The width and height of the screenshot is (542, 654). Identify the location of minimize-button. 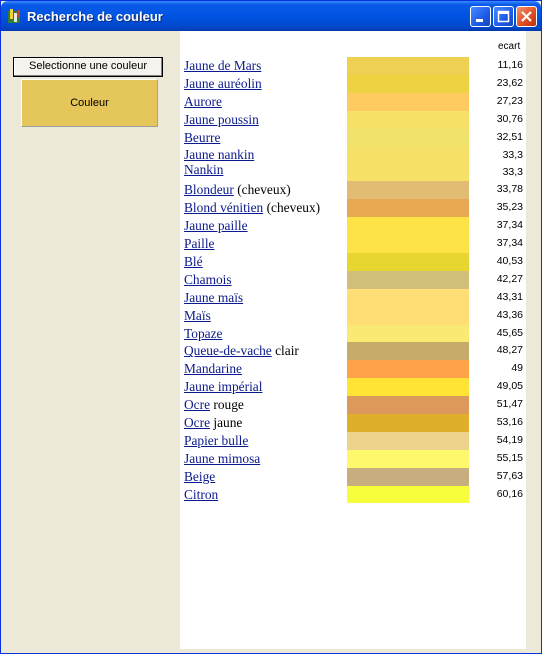
(480, 16).